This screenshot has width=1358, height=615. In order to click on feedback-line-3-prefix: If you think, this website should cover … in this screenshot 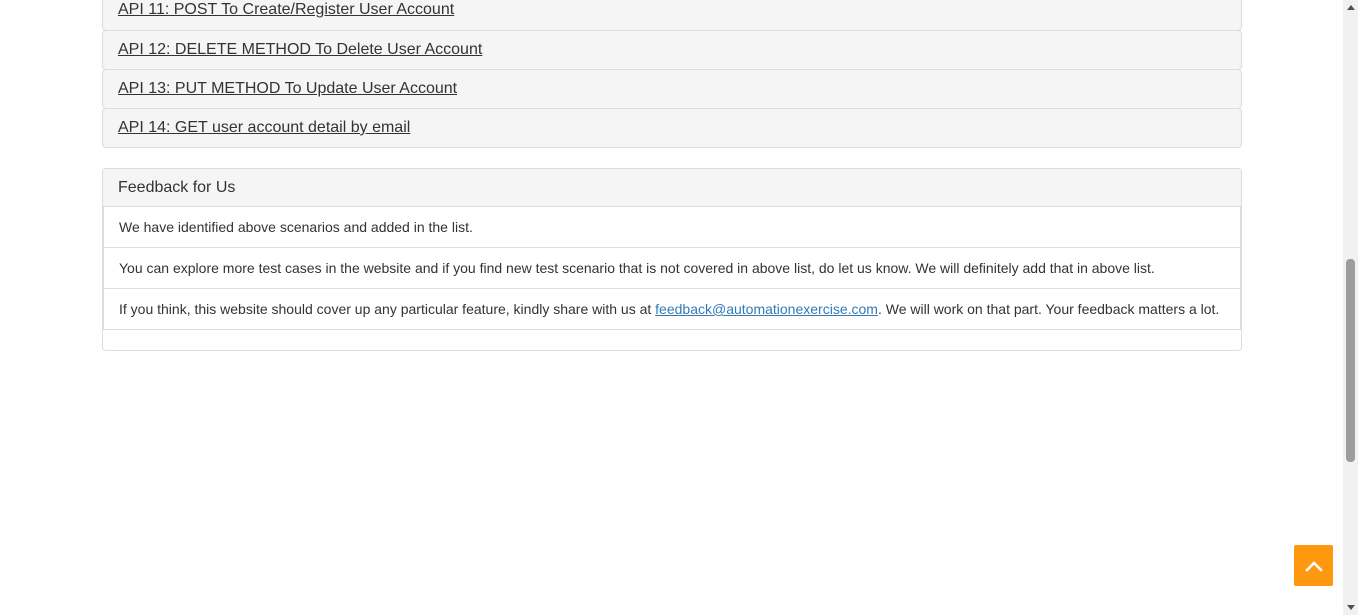, I will do `click(387, 309)`.